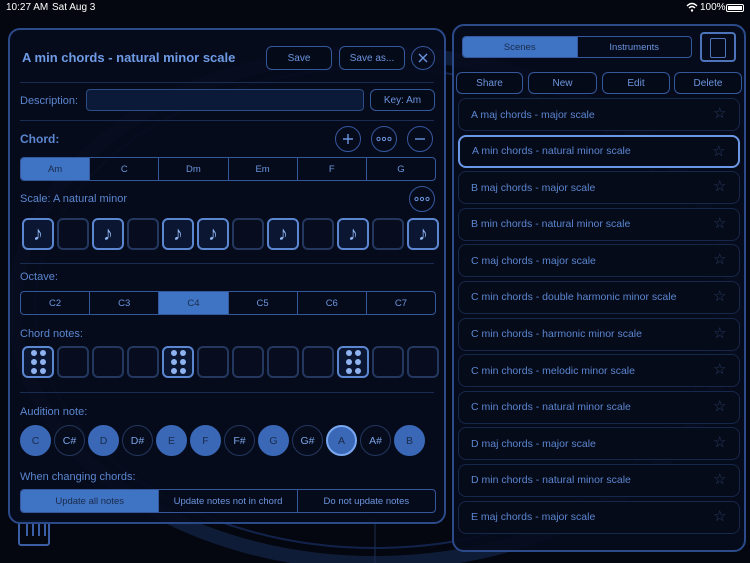 Image resolution: width=750 pixels, height=563 pixels. Describe the element at coordinates (520, 47) in the screenshot. I see `tab-scenes: Scenes` at that location.